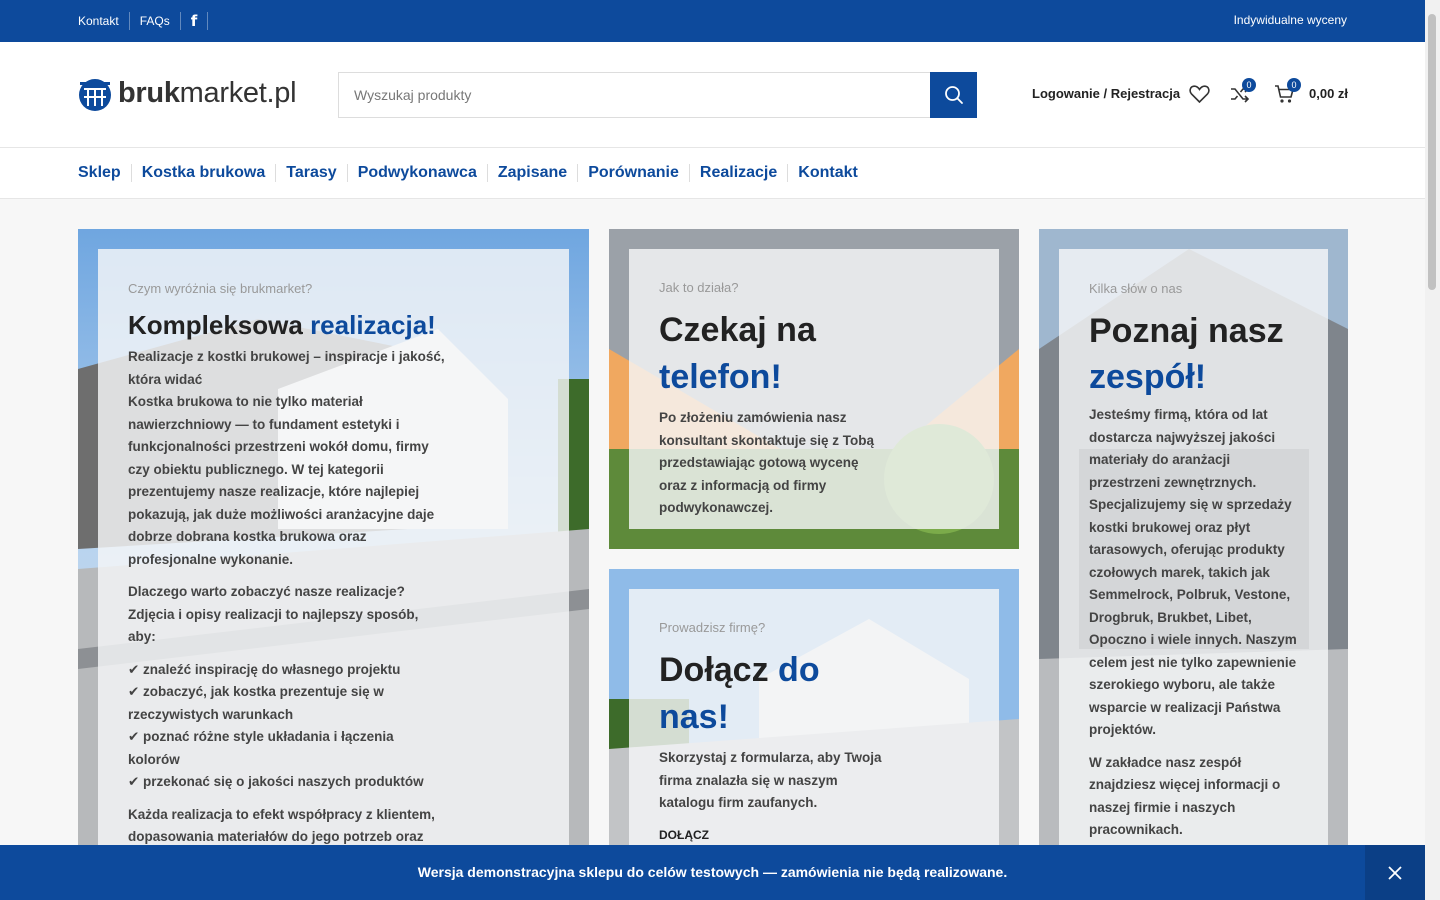 The width and height of the screenshot is (1440, 900). Describe the element at coordinates (1249, 85) in the screenshot. I see `compare-count-badge: 0` at that location.